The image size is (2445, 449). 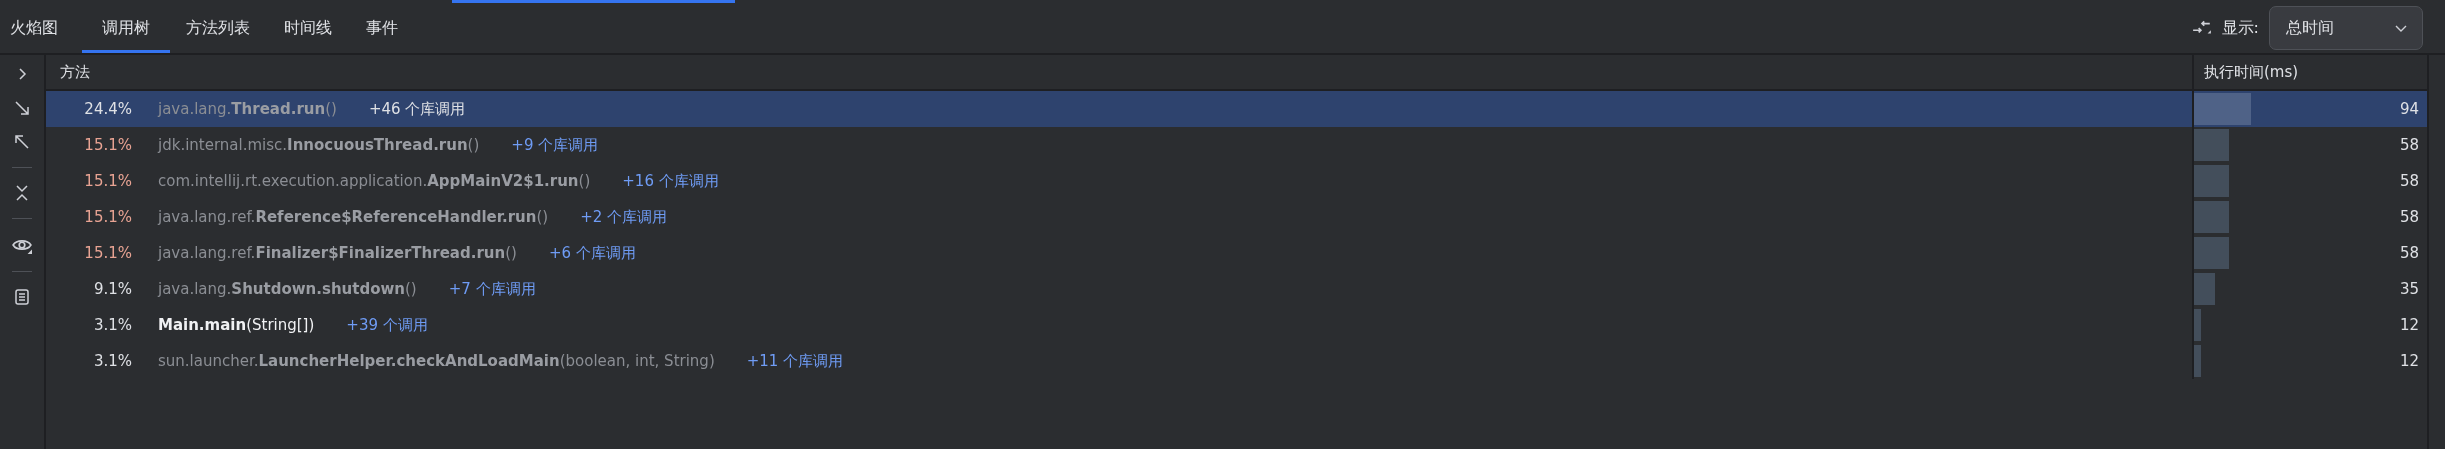 What do you see at coordinates (287, 289) in the screenshot?
I see `method-signature: java.lang.Shutdown.shutdown()` at bounding box center [287, 289].